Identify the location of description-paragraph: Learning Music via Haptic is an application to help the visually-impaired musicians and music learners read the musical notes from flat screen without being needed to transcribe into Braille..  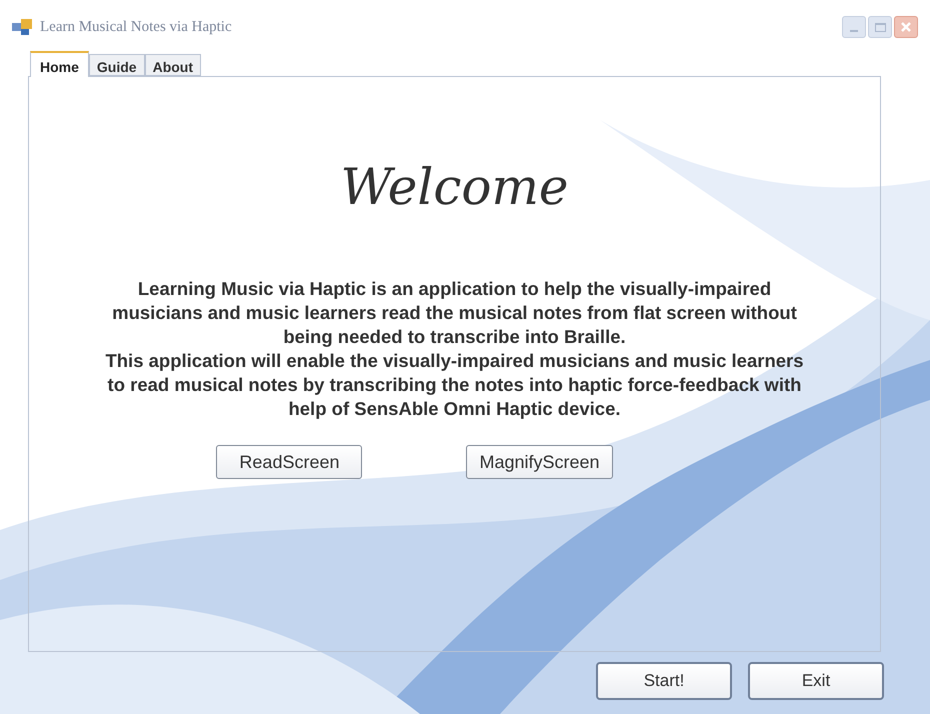
(454, 313).